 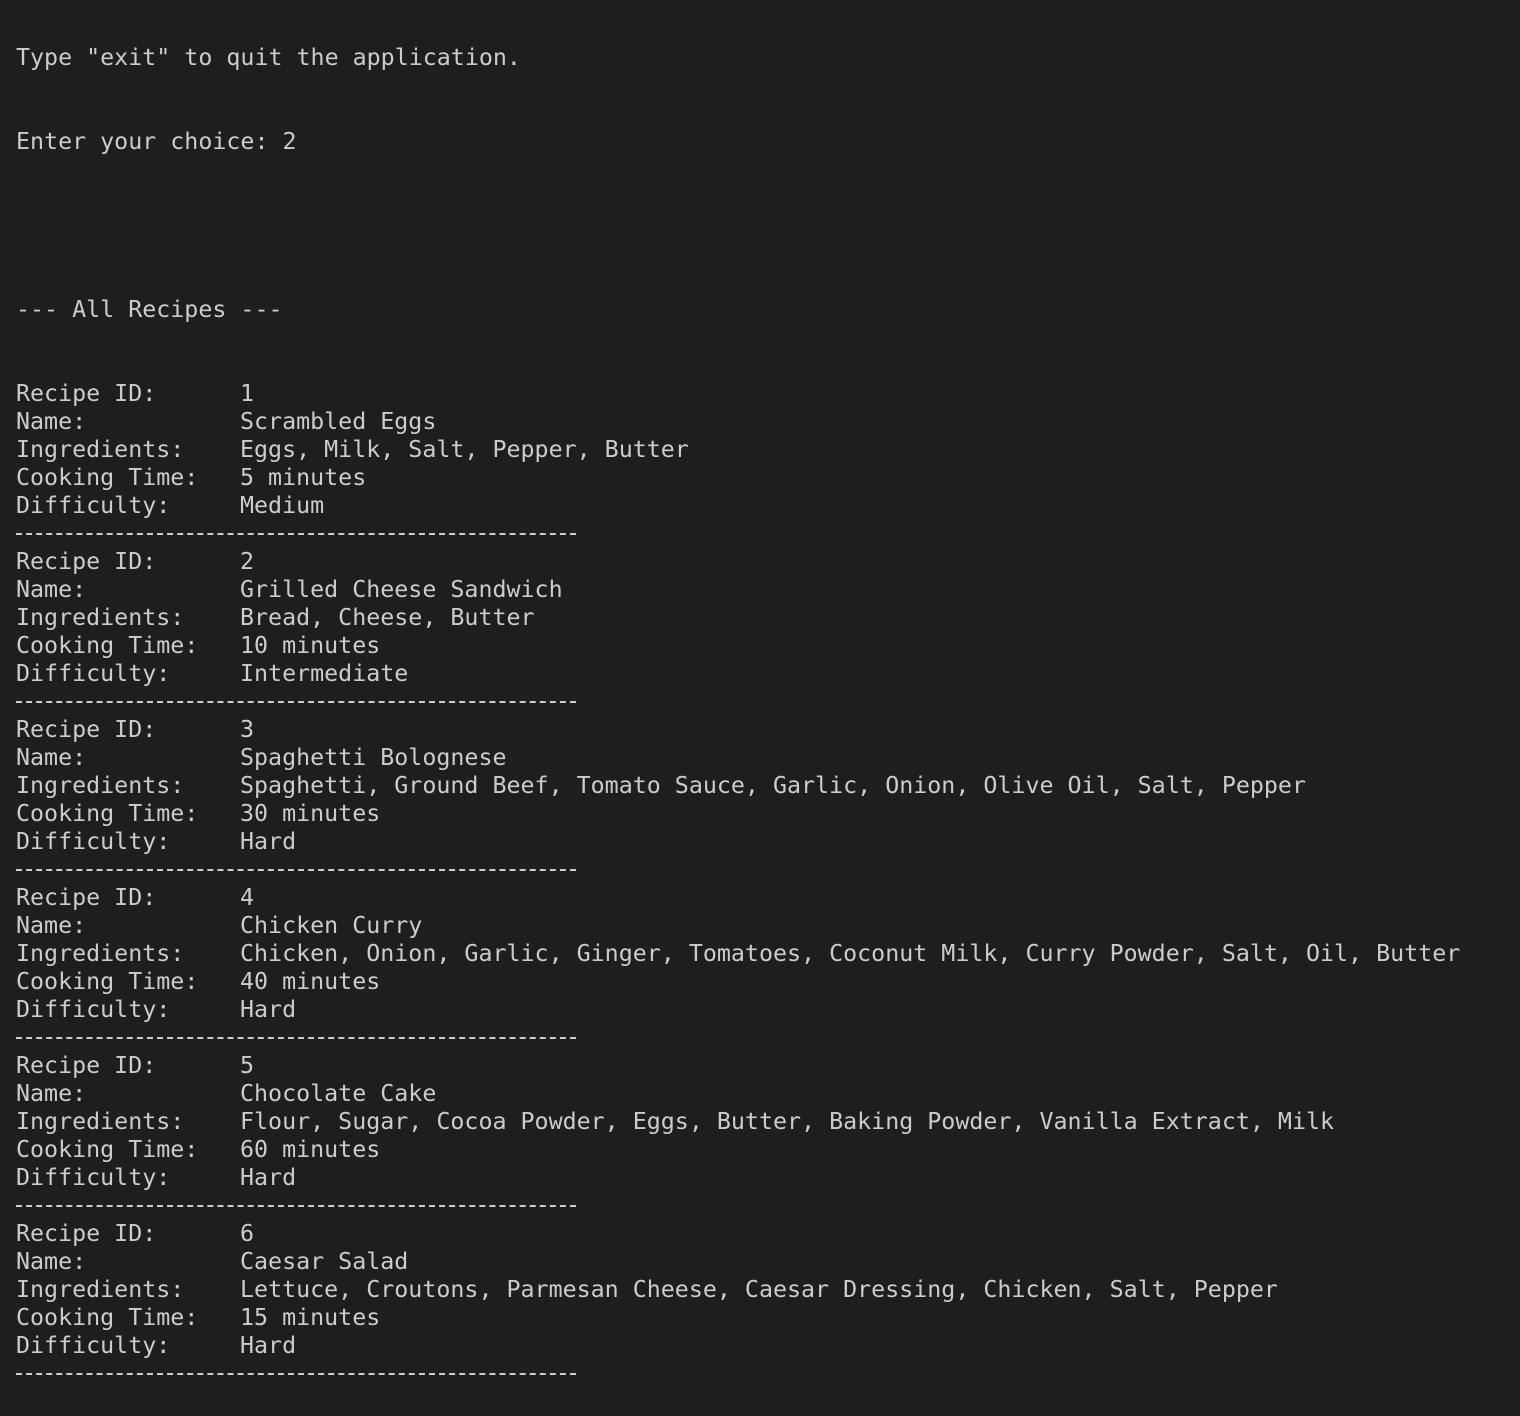 What do you see at coordinates (338, 1093) in the screenshot?
I see `recipe-name-value: Chocolate Cake` at bounding box center [338, 1093].